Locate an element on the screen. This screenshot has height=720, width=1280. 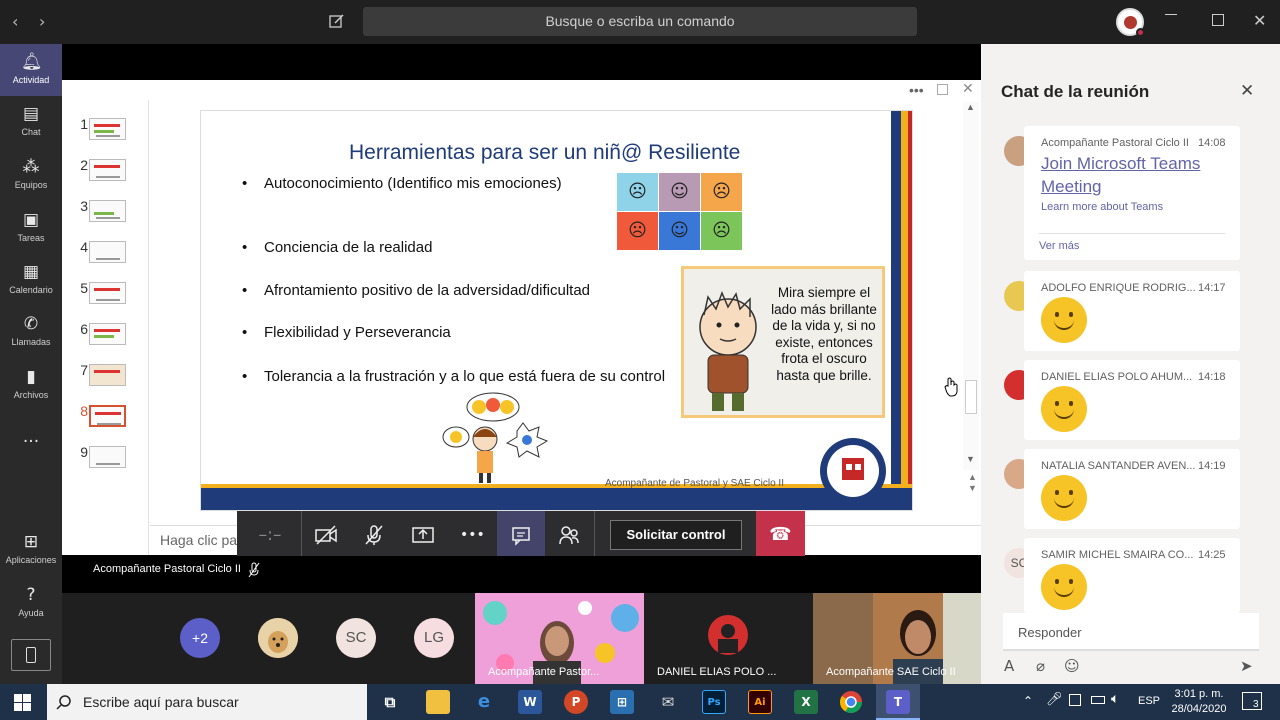
rail-item-actividad: 🔔︎ Actividad is located at coordinates (31, 70).